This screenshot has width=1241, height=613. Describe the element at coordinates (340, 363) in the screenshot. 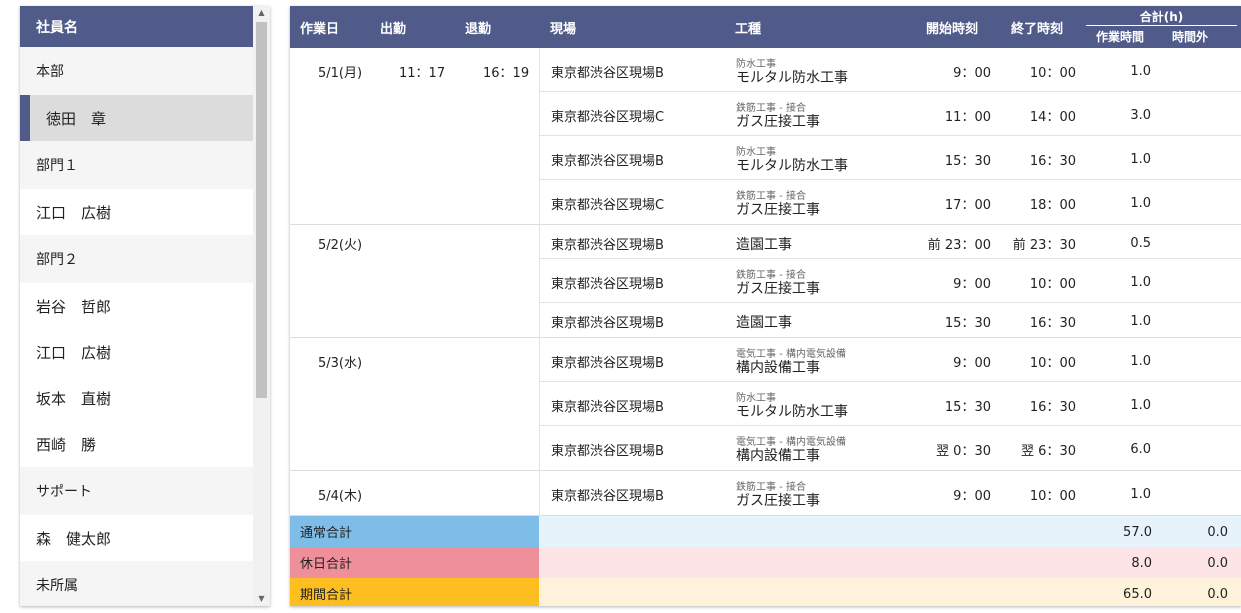

I see `work-date: 5/3(水)` at that location.